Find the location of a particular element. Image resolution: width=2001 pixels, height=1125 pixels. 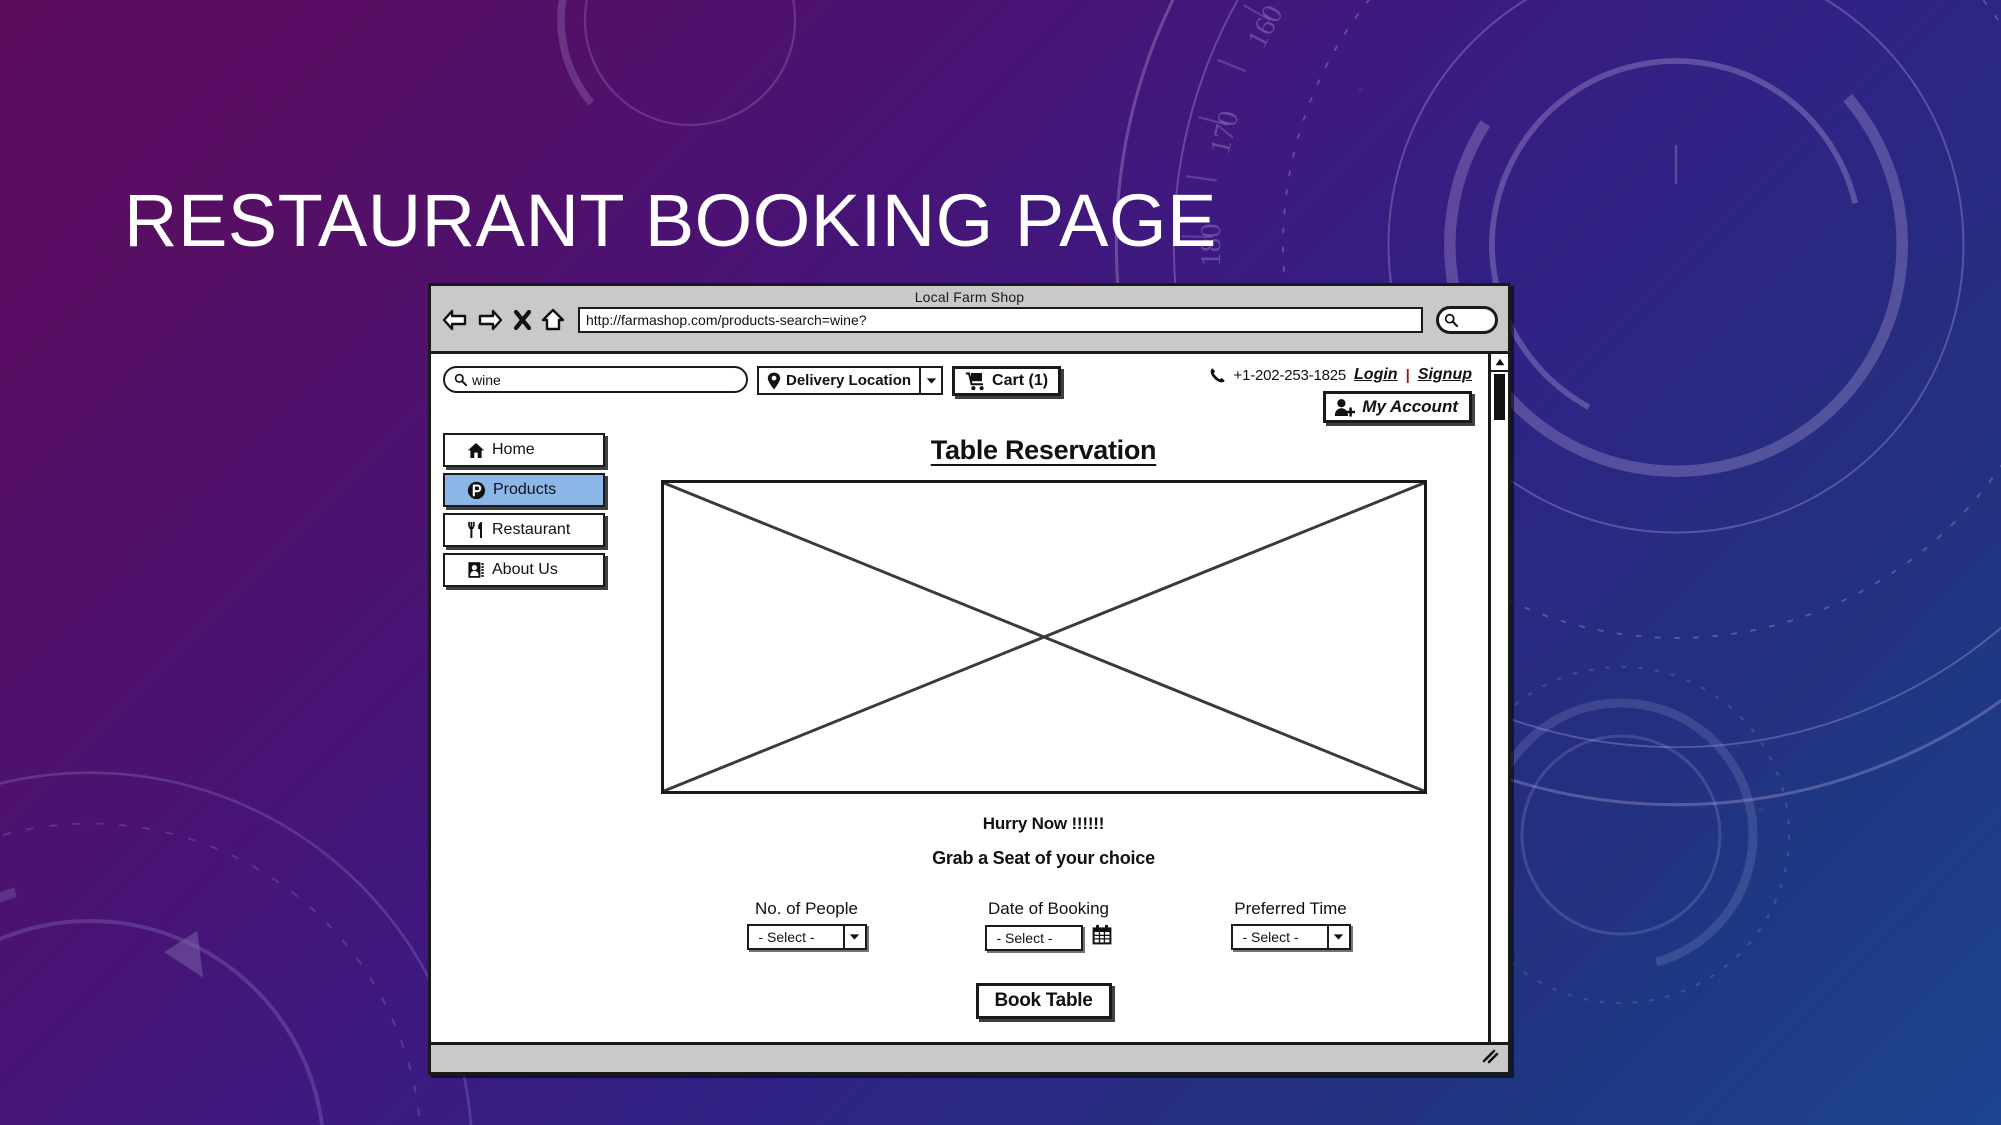

no-of-people-select: - Select - is located at coordinates (806, 937).